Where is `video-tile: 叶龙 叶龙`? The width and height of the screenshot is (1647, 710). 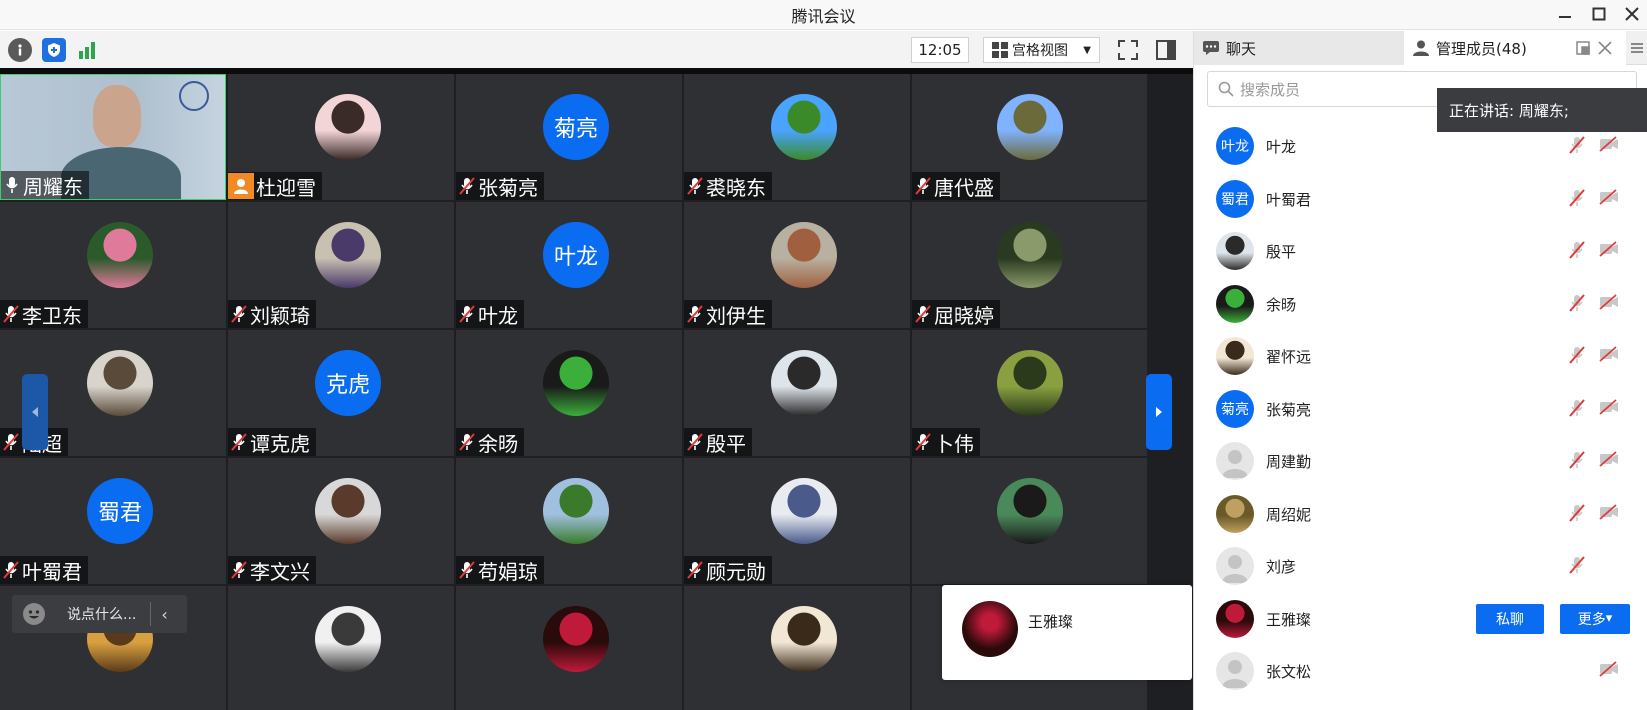
video-tile: 叶龙 叶龙 is located at coordinates (569, 265).